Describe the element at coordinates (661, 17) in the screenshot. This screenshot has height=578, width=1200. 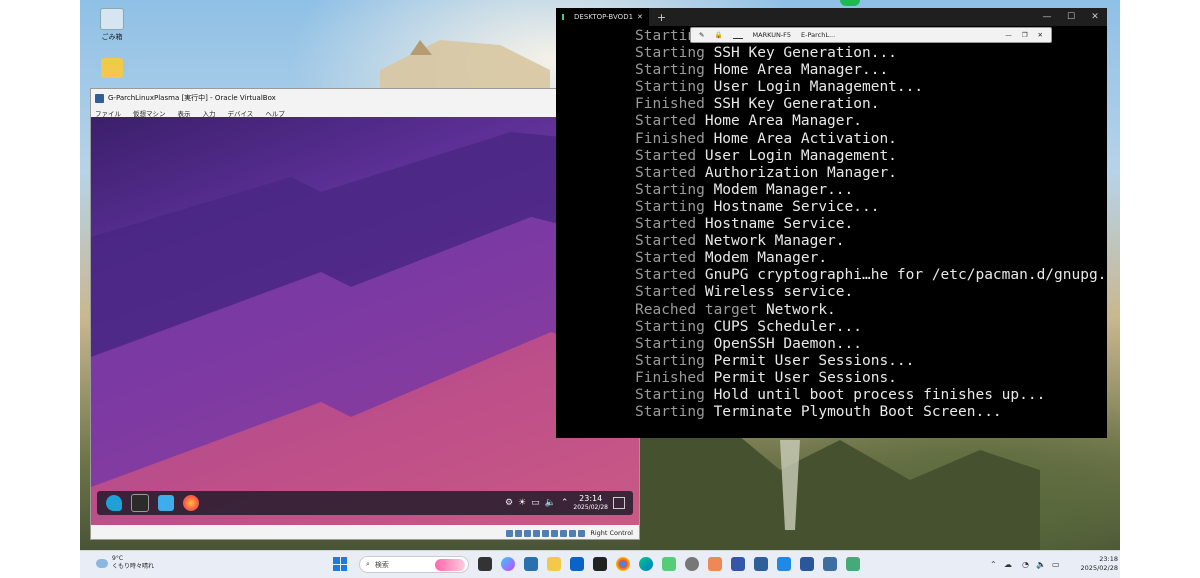
I see `new-tab-button: +` at that location.